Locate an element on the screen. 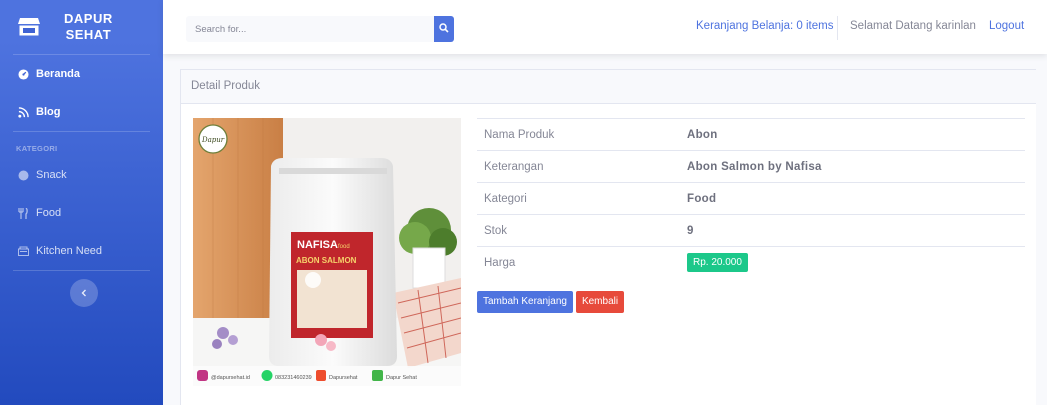 Image resolution: width=1047 pixels, height=405 pixels. blog-icon is located at coordinates (23, 112).